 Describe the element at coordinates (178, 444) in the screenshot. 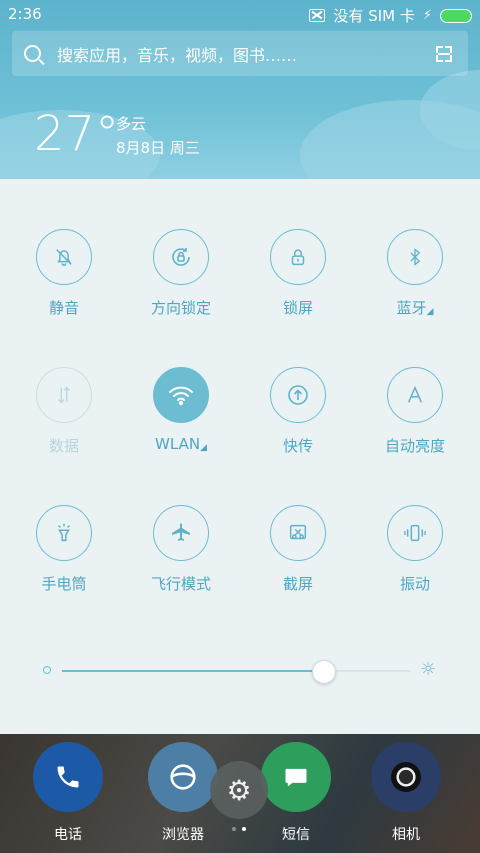

I see `tile-label: WLAN` at that location.